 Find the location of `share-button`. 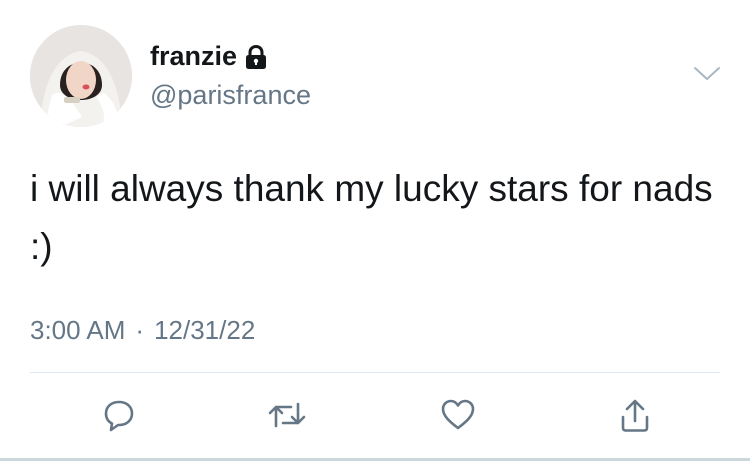

share-button is located at coordinates (635, 417).